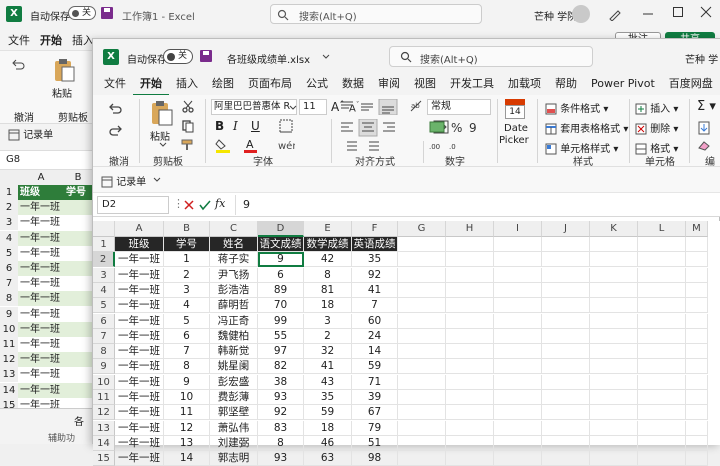 The width and height of the screenshot is (720, 466). I want to click on pen-icon, so click(615, 14).